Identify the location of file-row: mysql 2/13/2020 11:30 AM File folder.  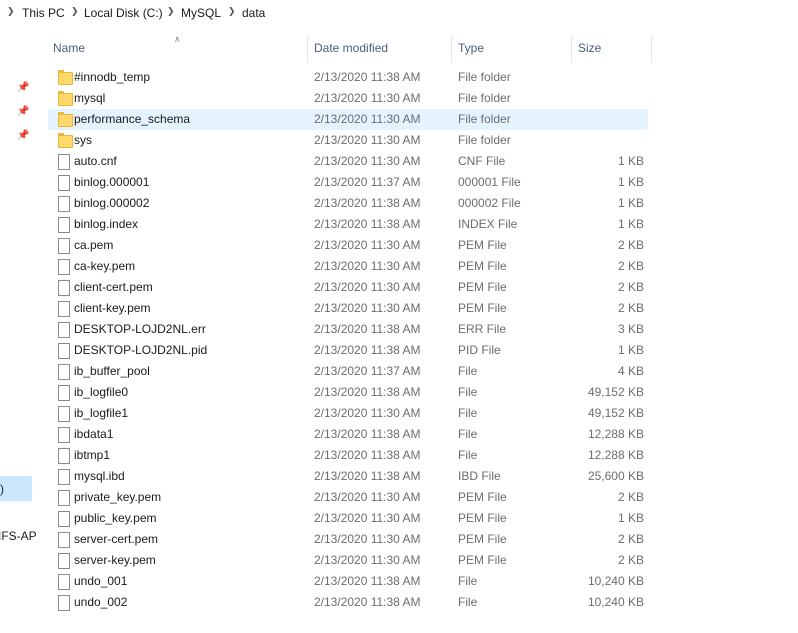
(348, 98).